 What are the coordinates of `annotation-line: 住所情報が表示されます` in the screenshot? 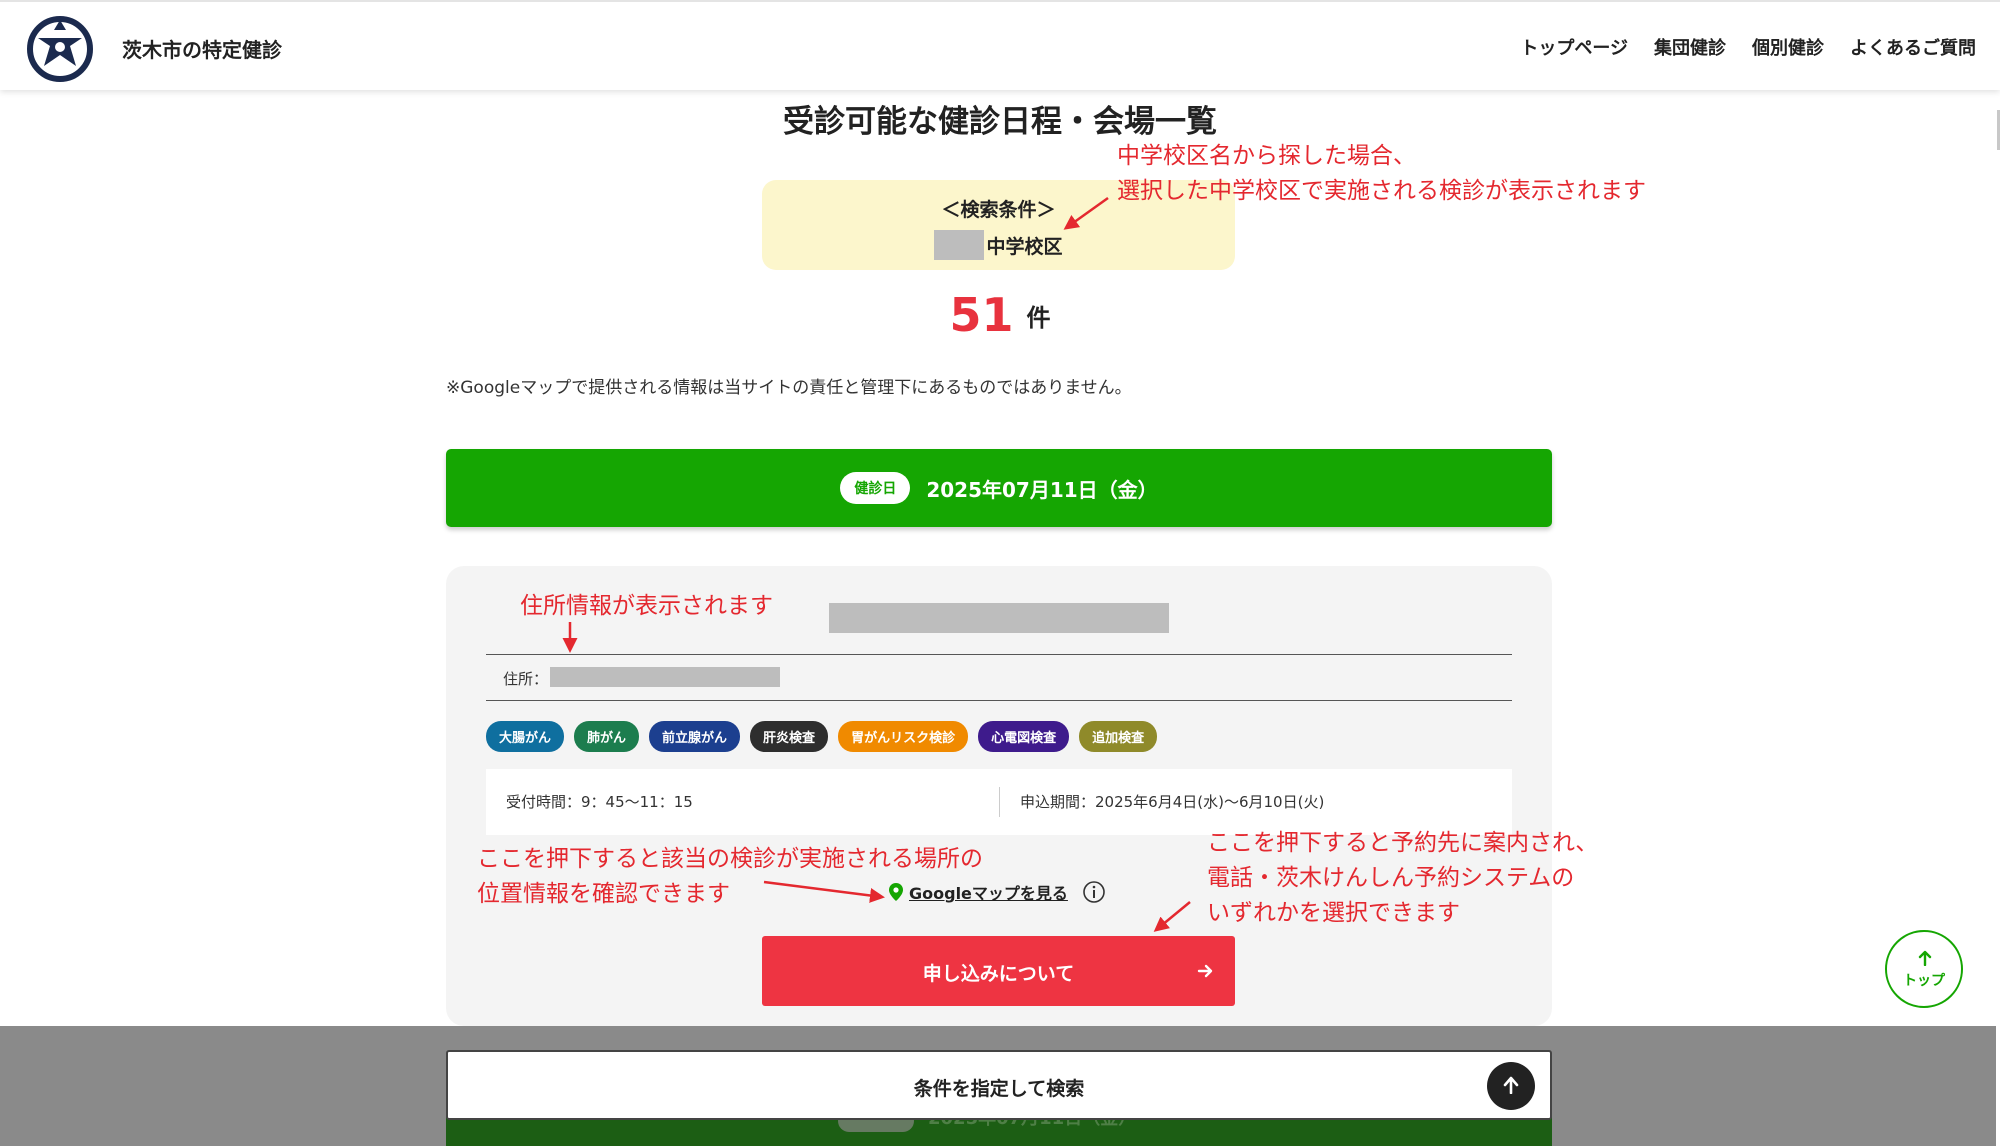 It's located at (646, 606).